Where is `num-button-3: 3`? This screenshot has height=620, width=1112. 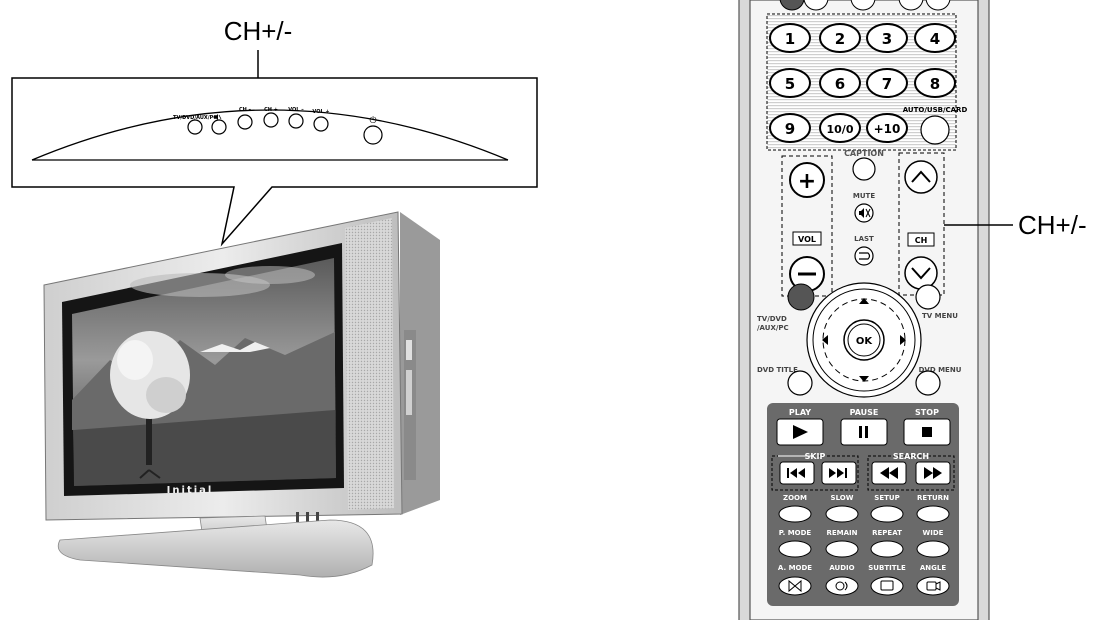
num-button-3: 3 is located at coordinates (887, 38).